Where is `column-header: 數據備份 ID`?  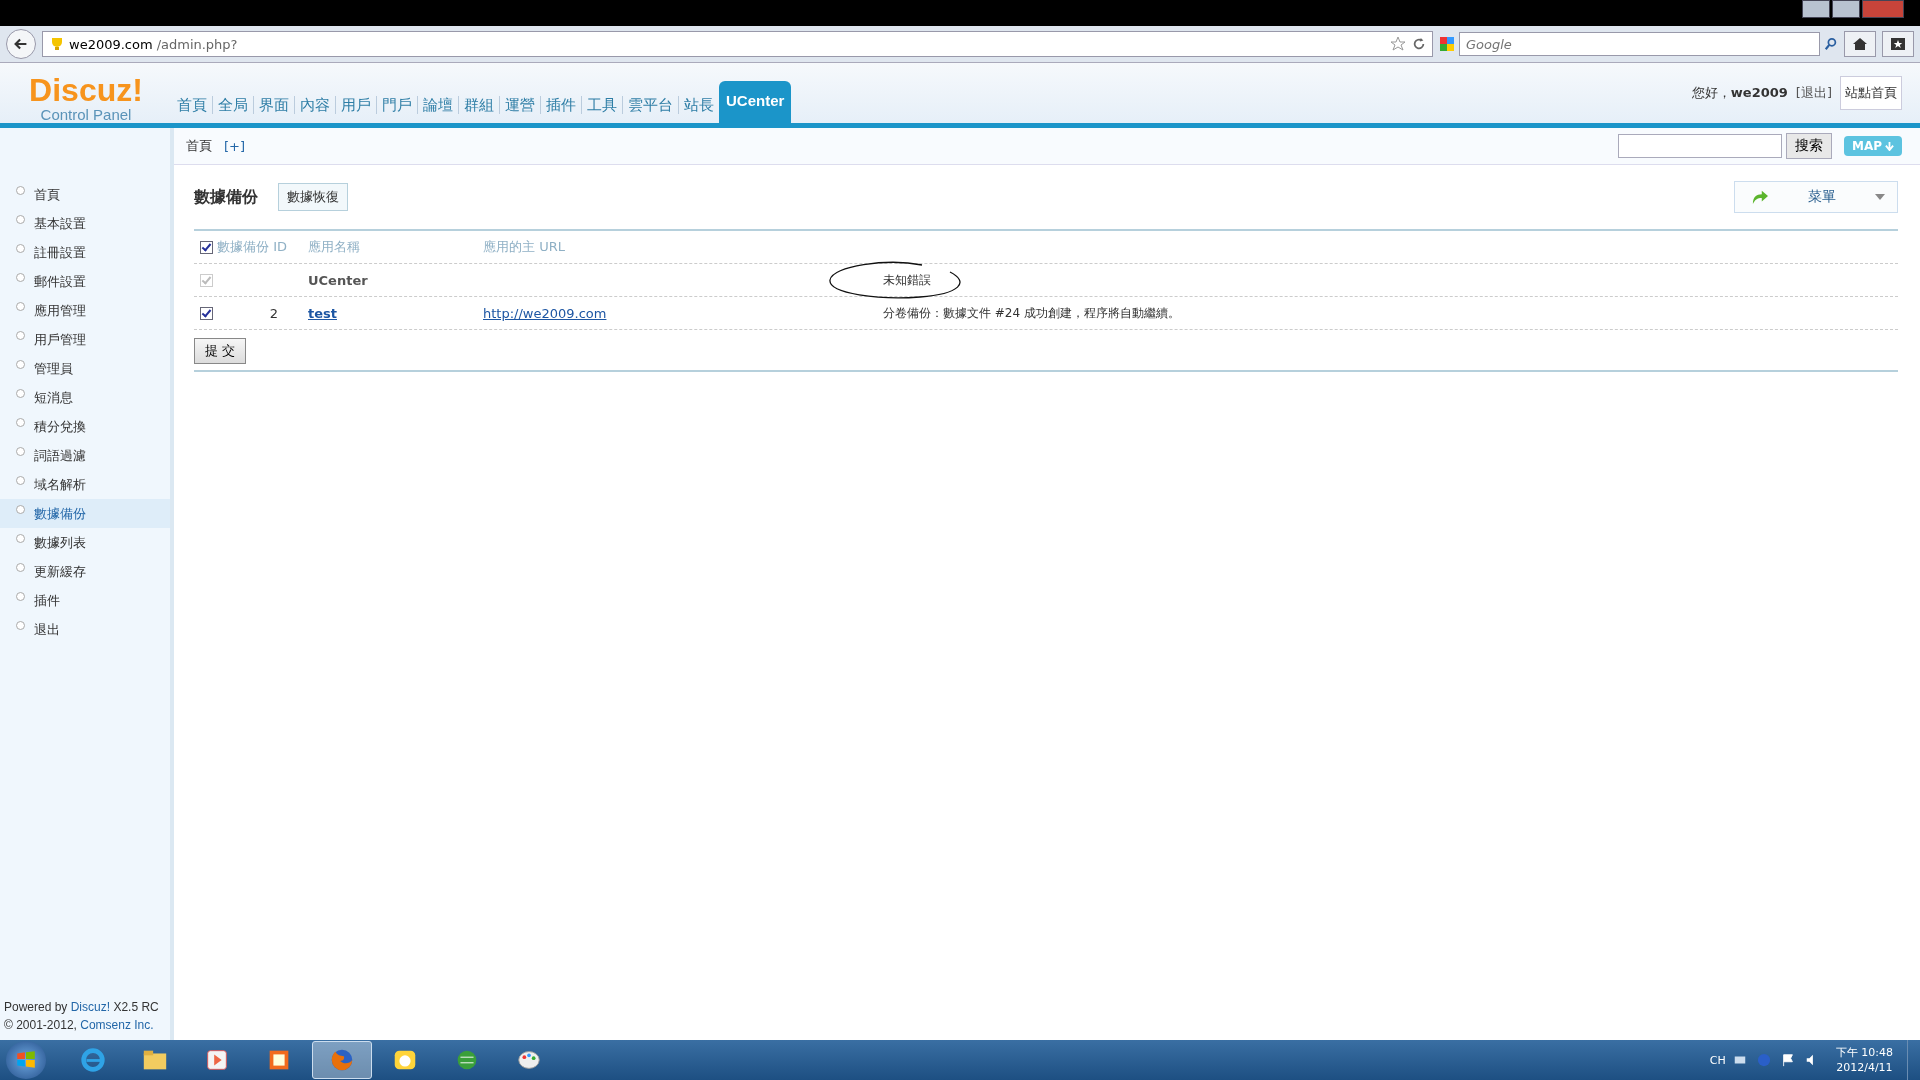
column-header: 數據備份 ID is located at coordinates (252, 247).